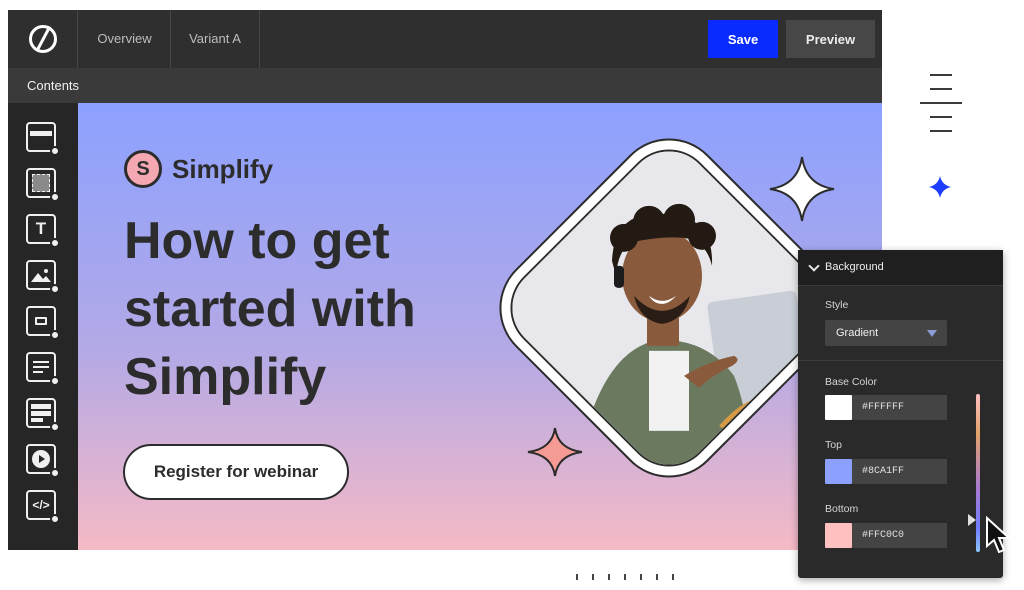 The image size is (1024, 590). What do you see at coordinates (814, 266) in the screenshot?
I see `chevron-down-icon` at bounding box center [814, 266].